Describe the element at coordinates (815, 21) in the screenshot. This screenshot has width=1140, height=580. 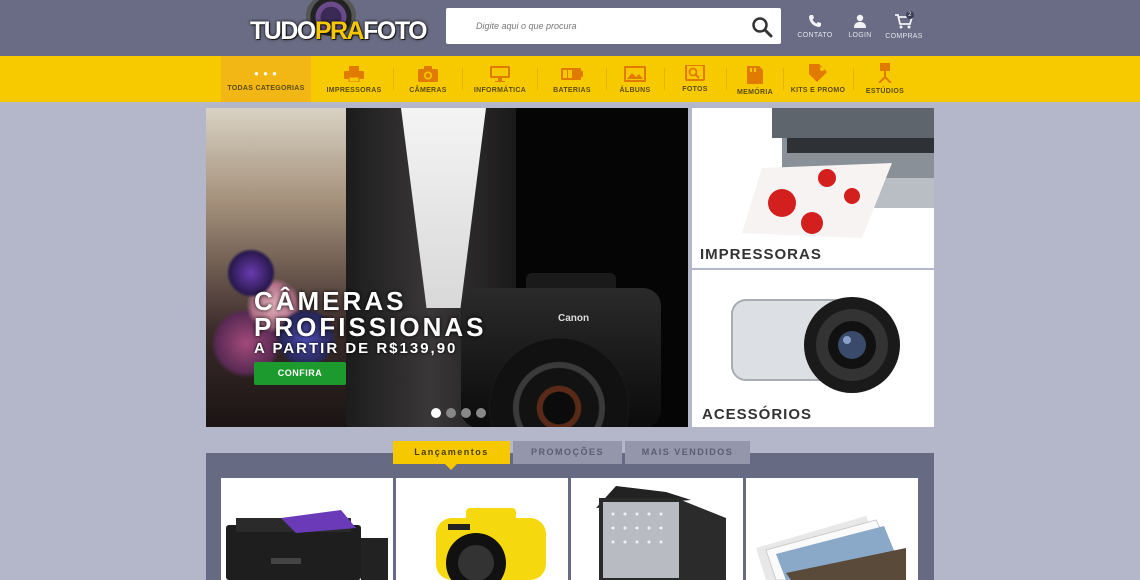
I see `phone-icon` at that location.